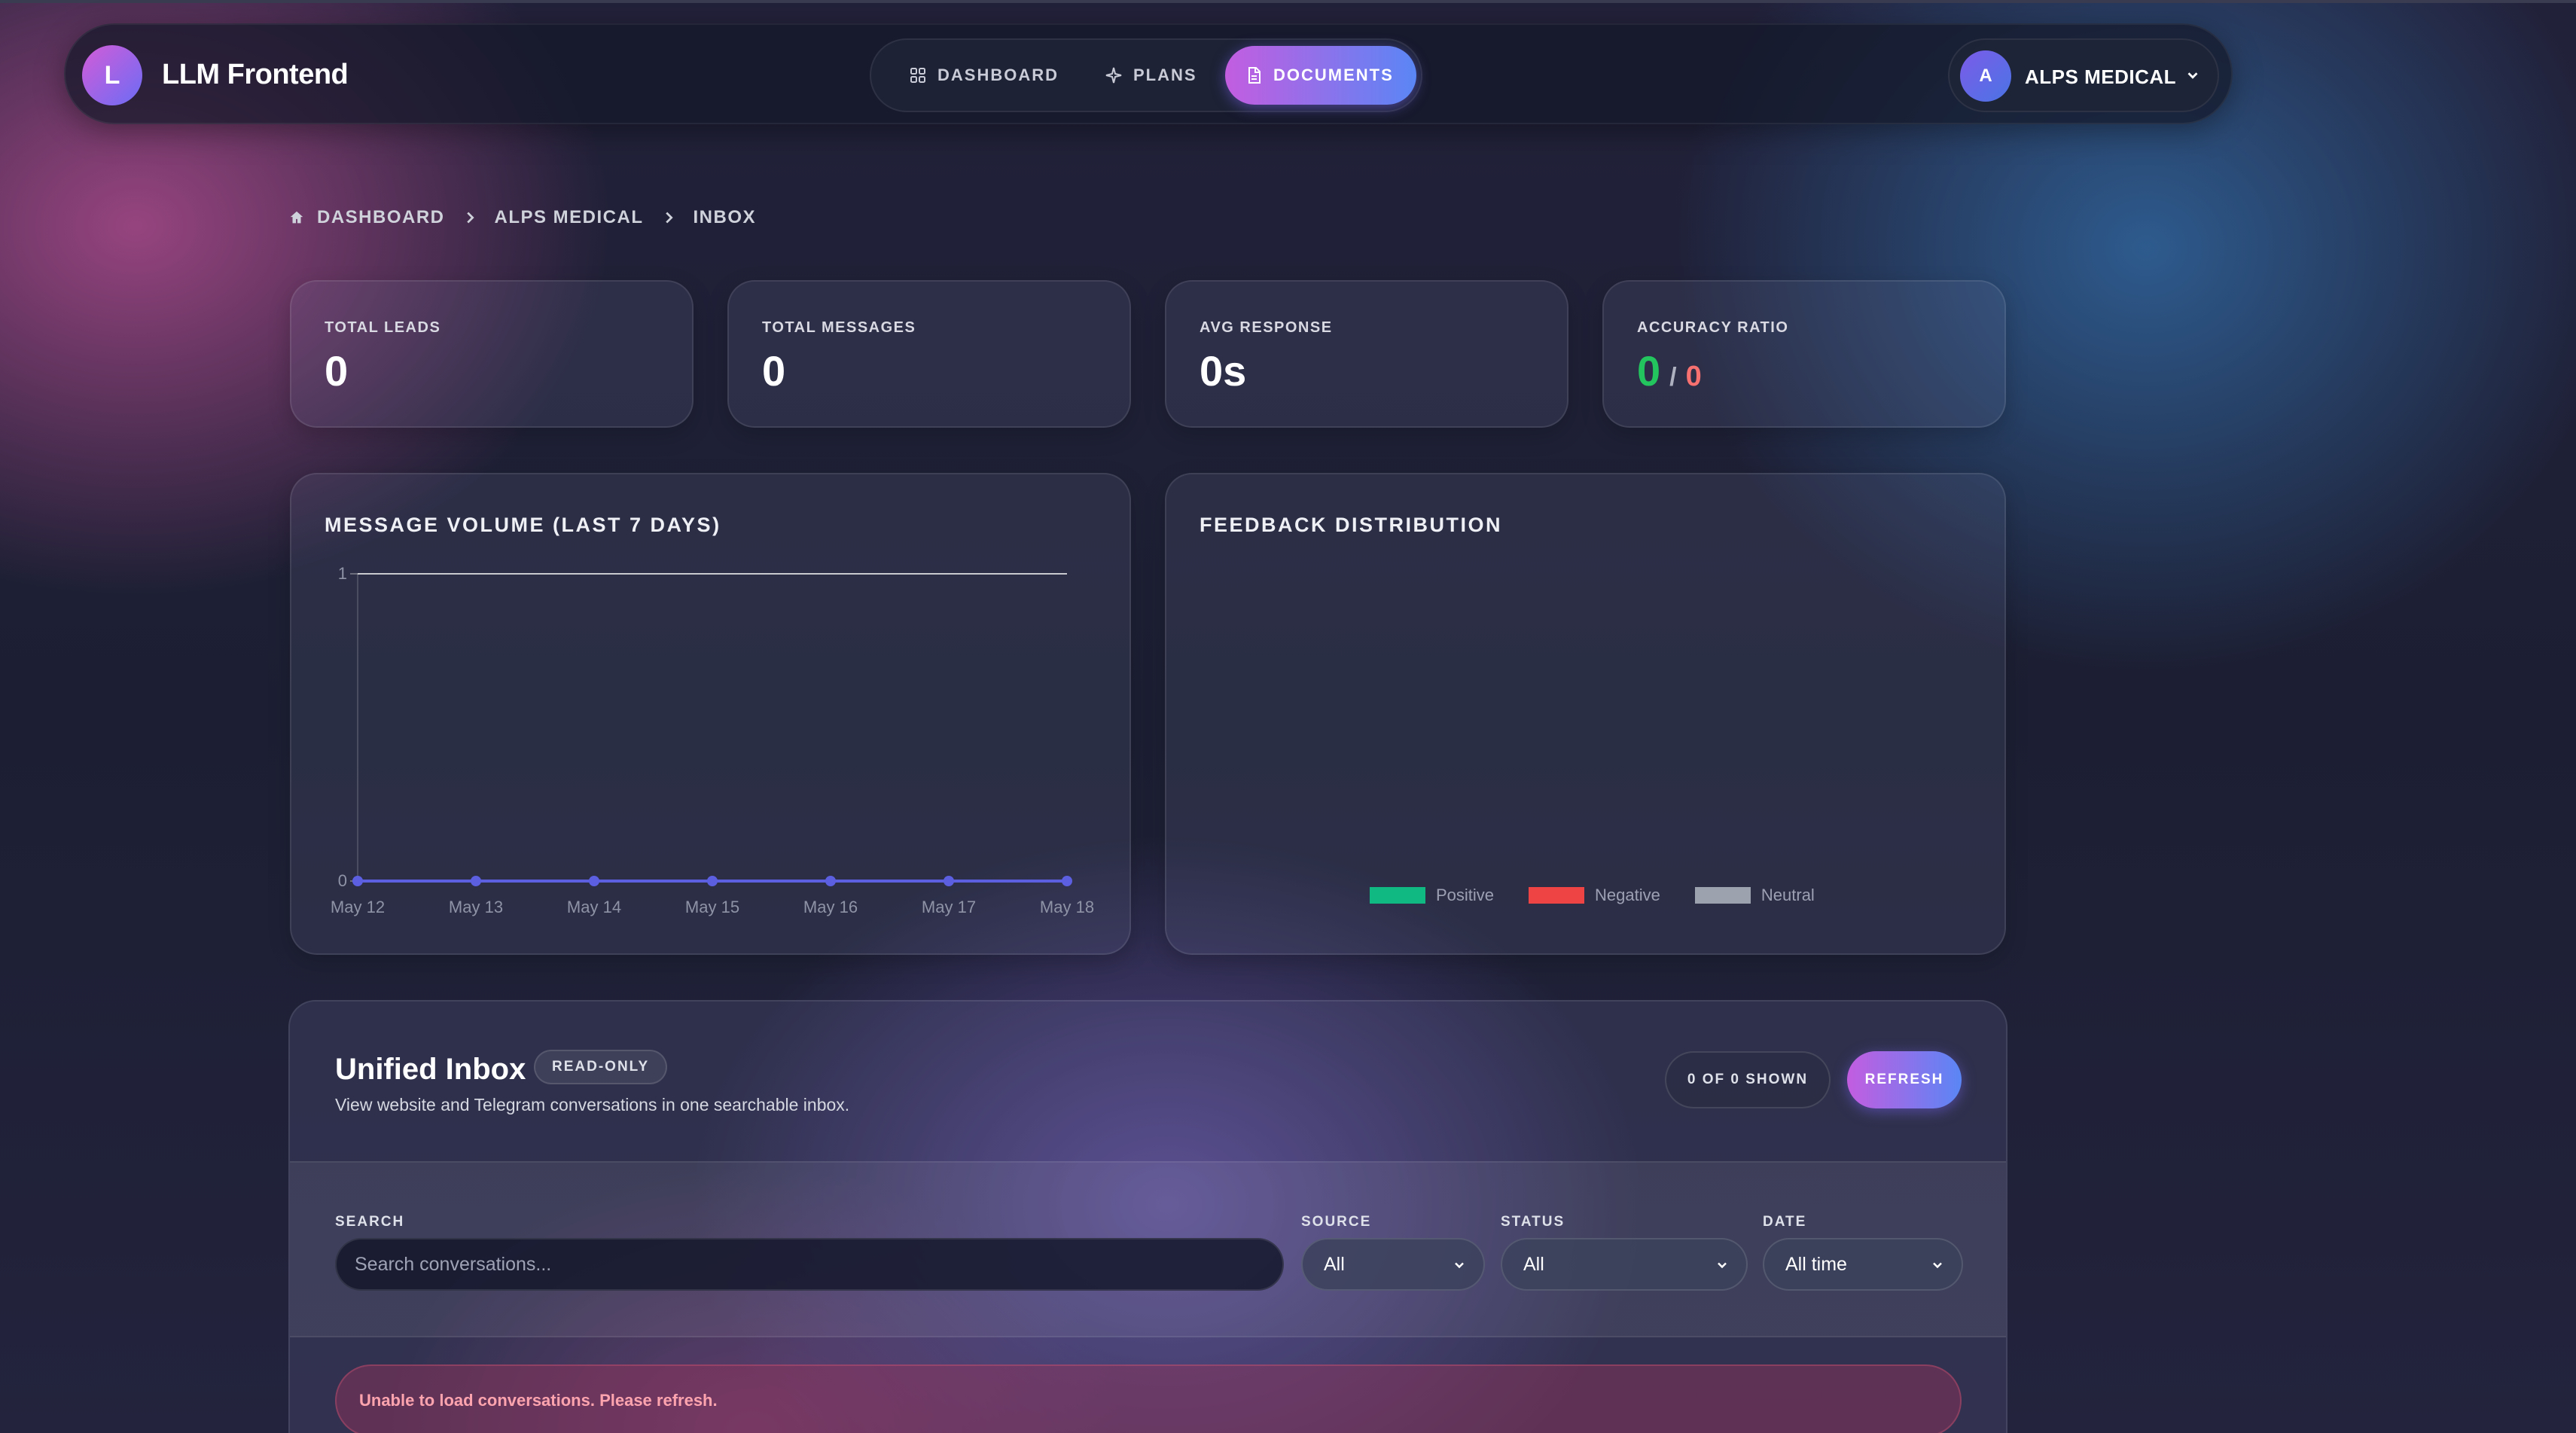  I want to click on accuracy-negative: 0, so click(1693, 376).